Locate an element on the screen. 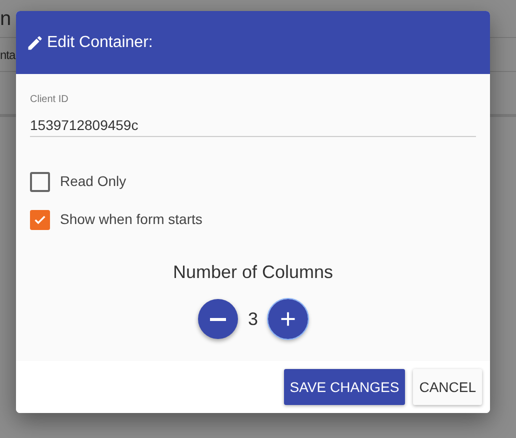 The width and height of the screenshot is (516, 438). page-title: n is located at coordinates (6, 19).